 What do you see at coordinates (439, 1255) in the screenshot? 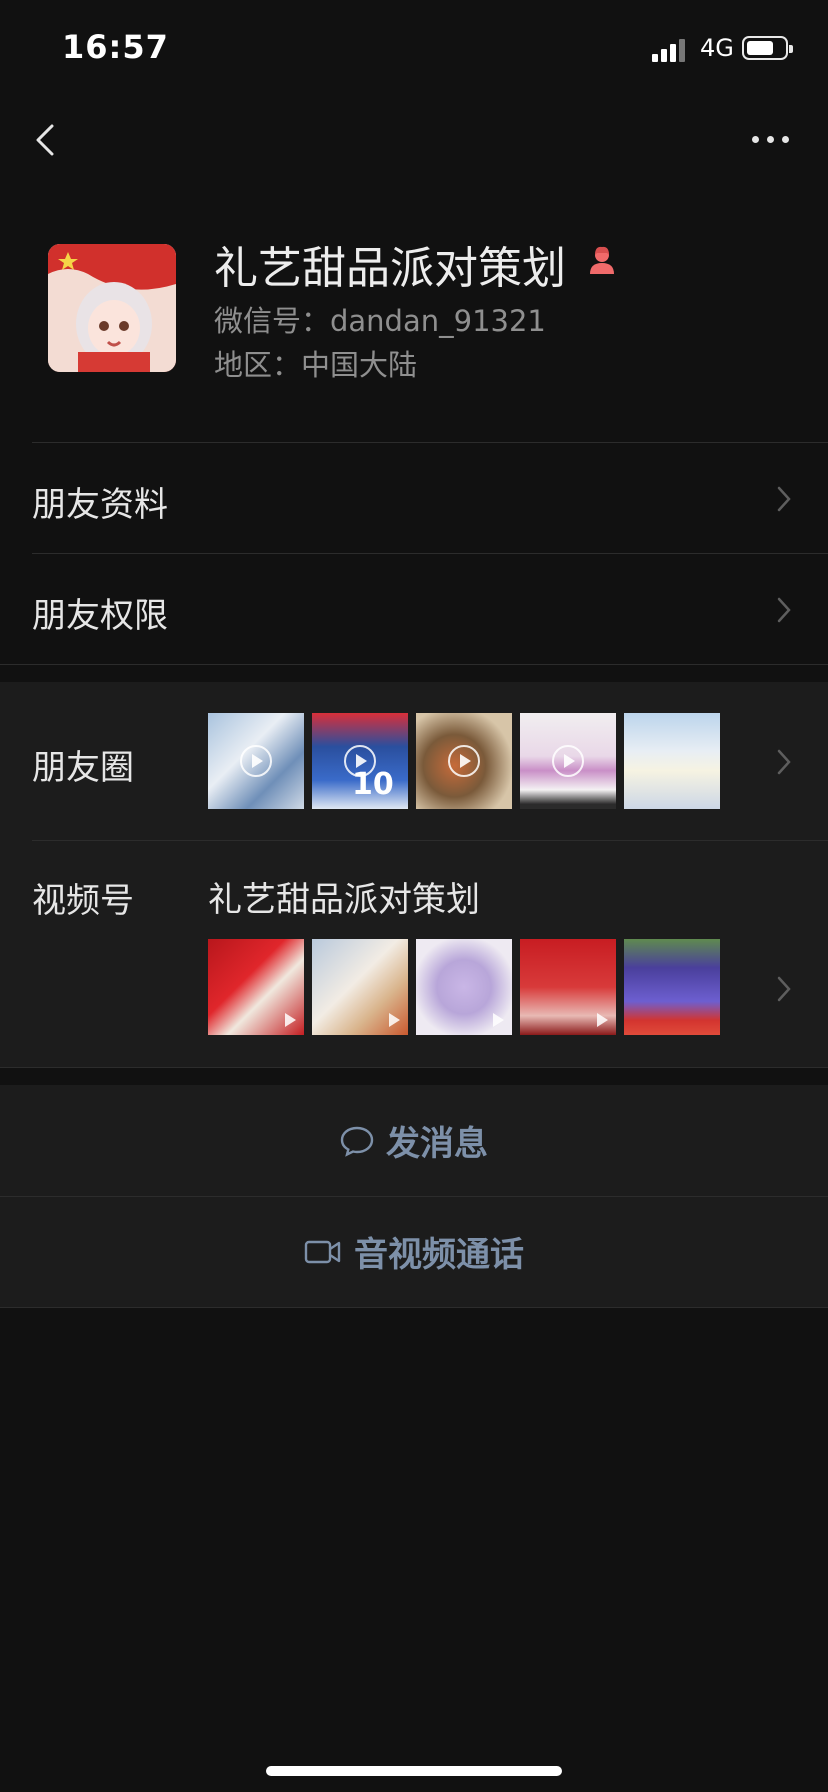
I see `av-call-label: 音视频通话` at bounding box center [439, 1255].